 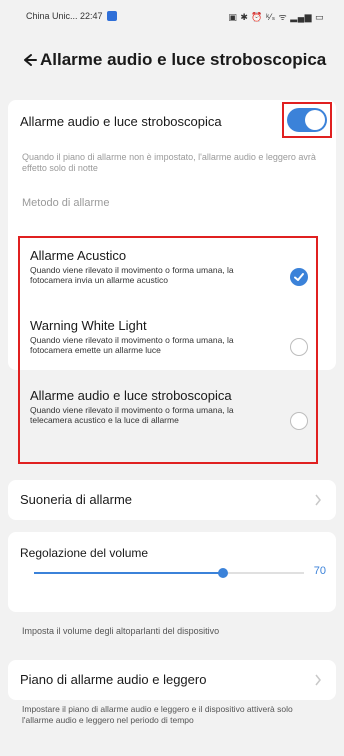 What do you see at coordinates (319, 571) in the screenshot?
I see `volume-value: 70` at bounding box center [319, 571].